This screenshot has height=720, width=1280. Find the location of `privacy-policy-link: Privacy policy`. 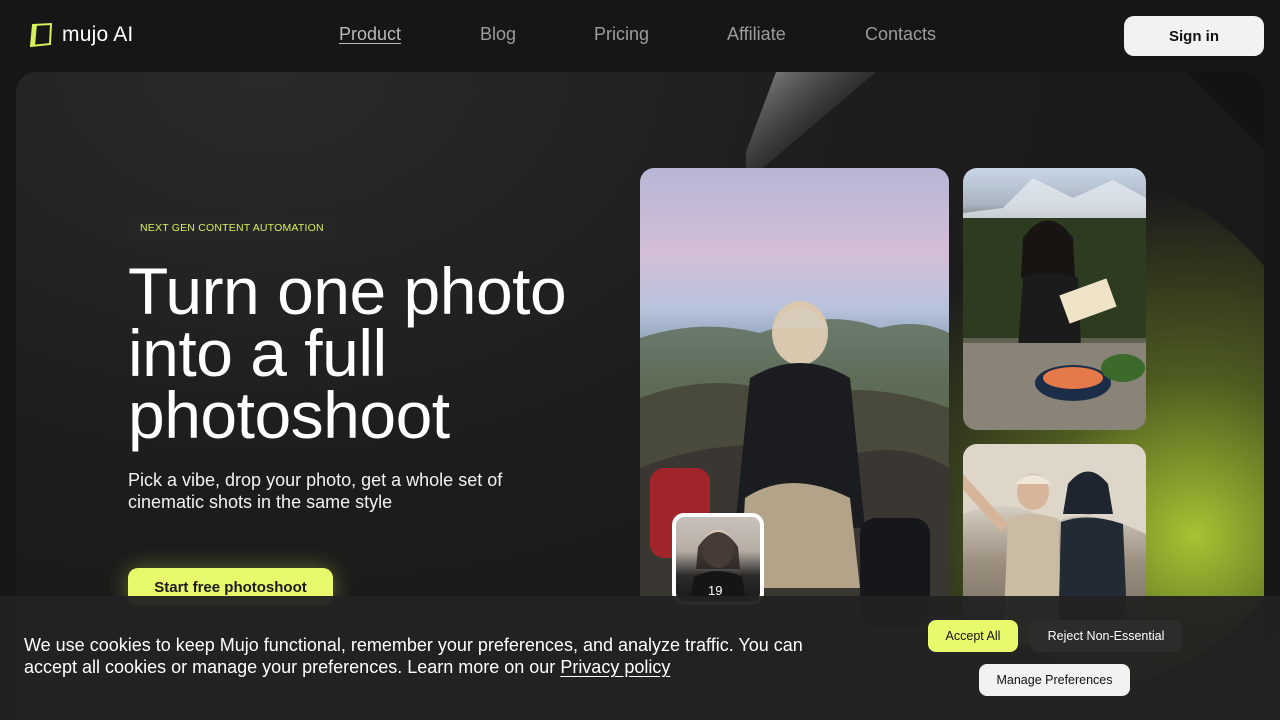

privacy-policy-link: Privacy policy is located at coordinates (615, 667).